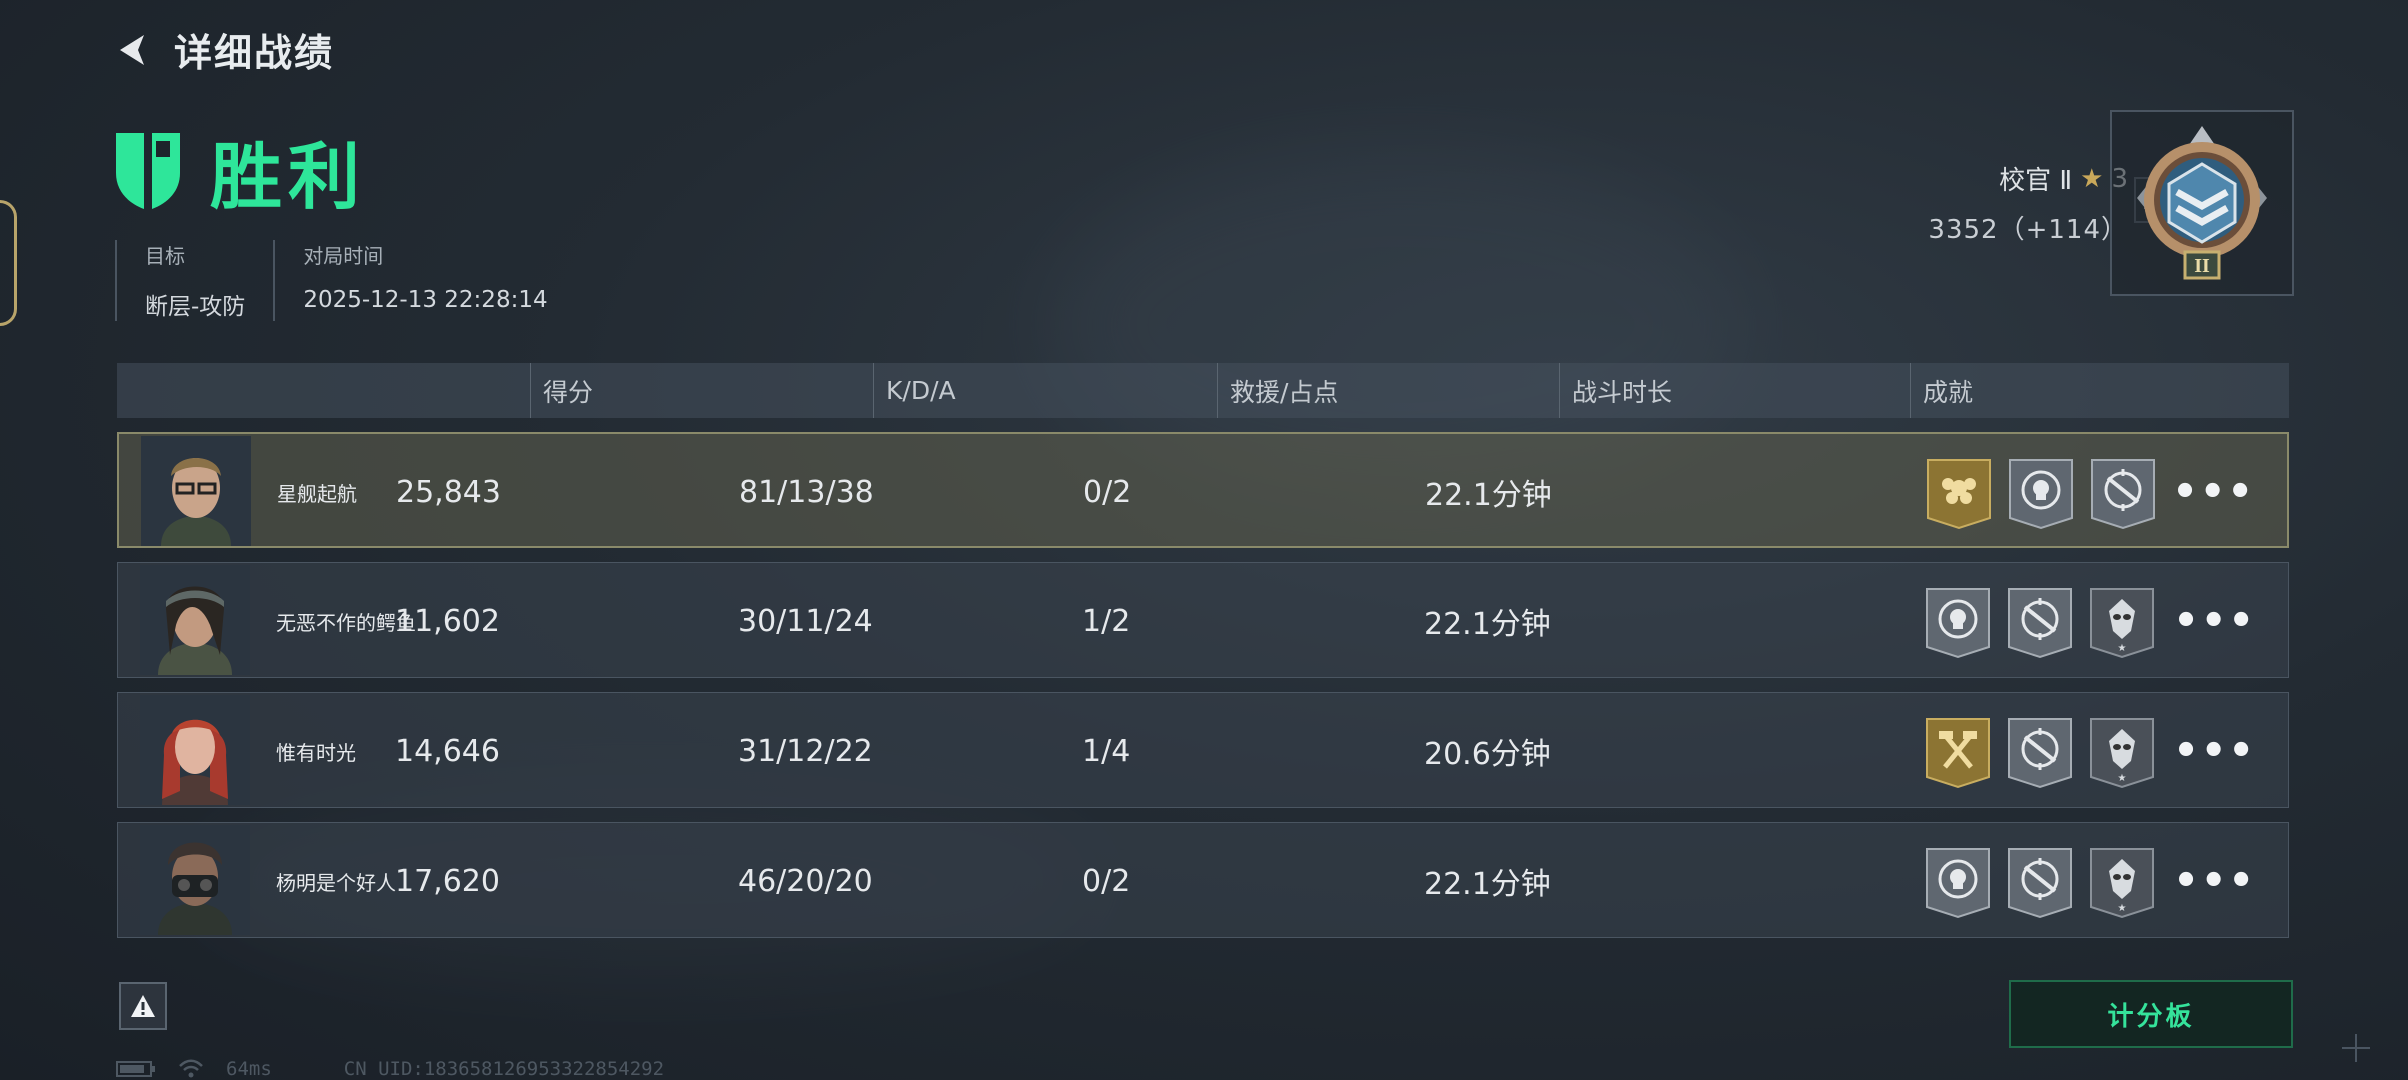 Image resolution: width=2408 pixels, height=1080 pixels. I want to click on rank-badge: II, so click(2202, 203).